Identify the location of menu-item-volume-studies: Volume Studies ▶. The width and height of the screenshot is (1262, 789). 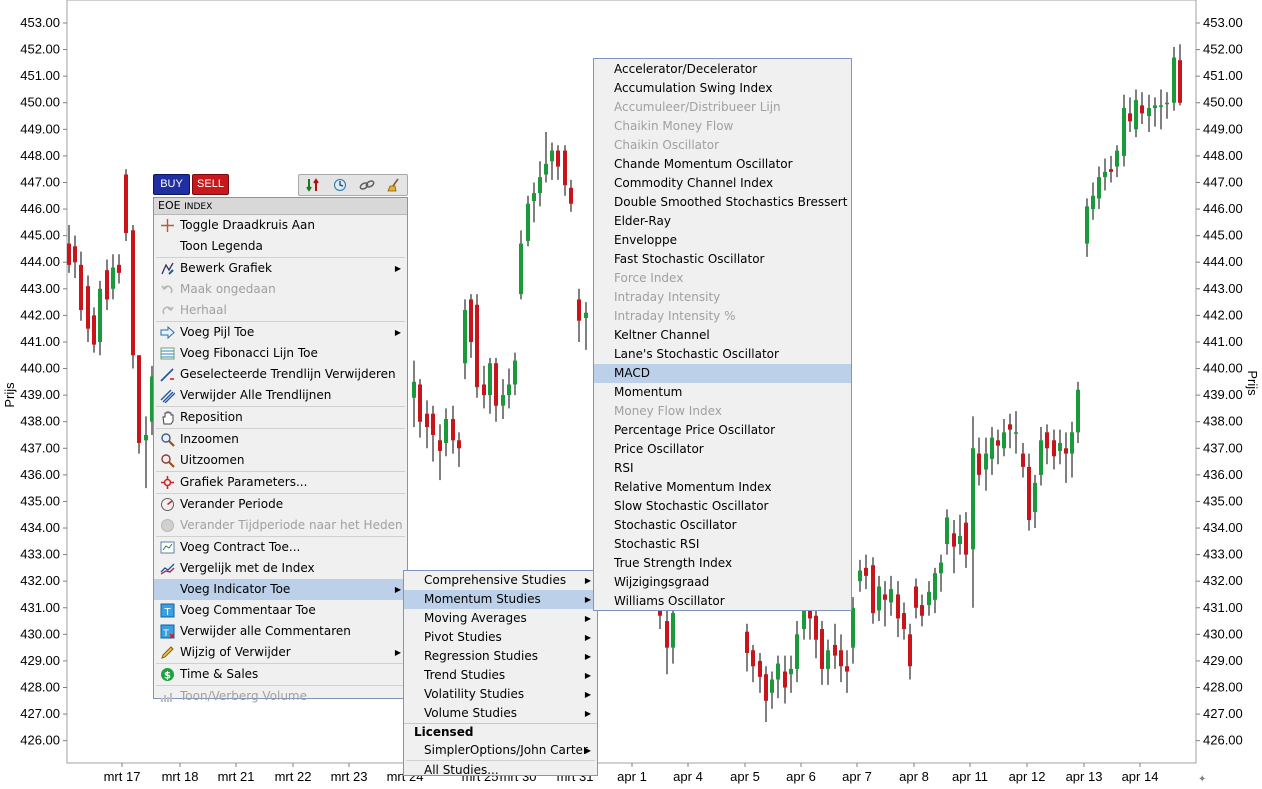
(500, 713).